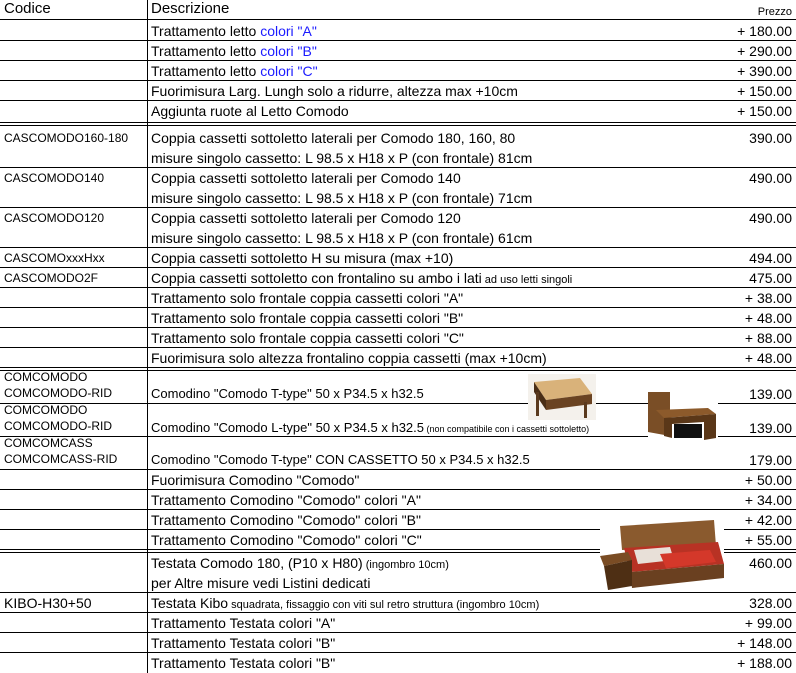 The width and height of the screenshot is (796, 673). I want to click on row-price: + 390.00, so click(764, 71).